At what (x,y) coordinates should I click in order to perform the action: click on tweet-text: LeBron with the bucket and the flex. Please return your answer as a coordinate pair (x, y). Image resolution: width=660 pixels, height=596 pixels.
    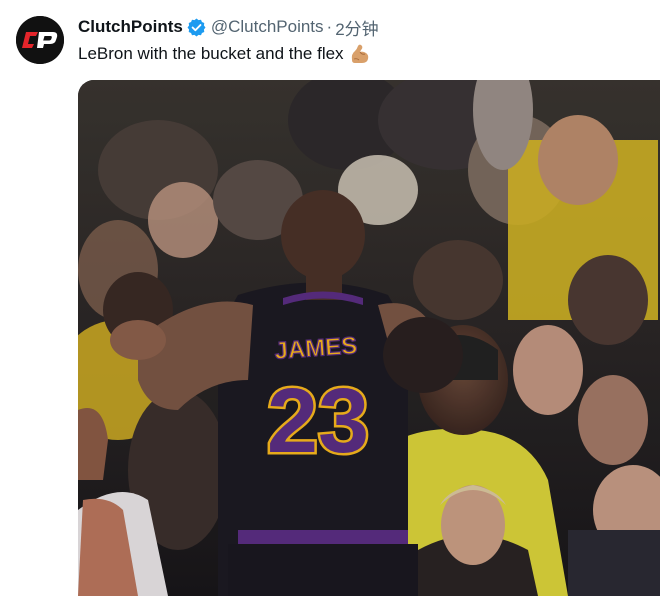
    Looking at the image, I should click on (224, 54).